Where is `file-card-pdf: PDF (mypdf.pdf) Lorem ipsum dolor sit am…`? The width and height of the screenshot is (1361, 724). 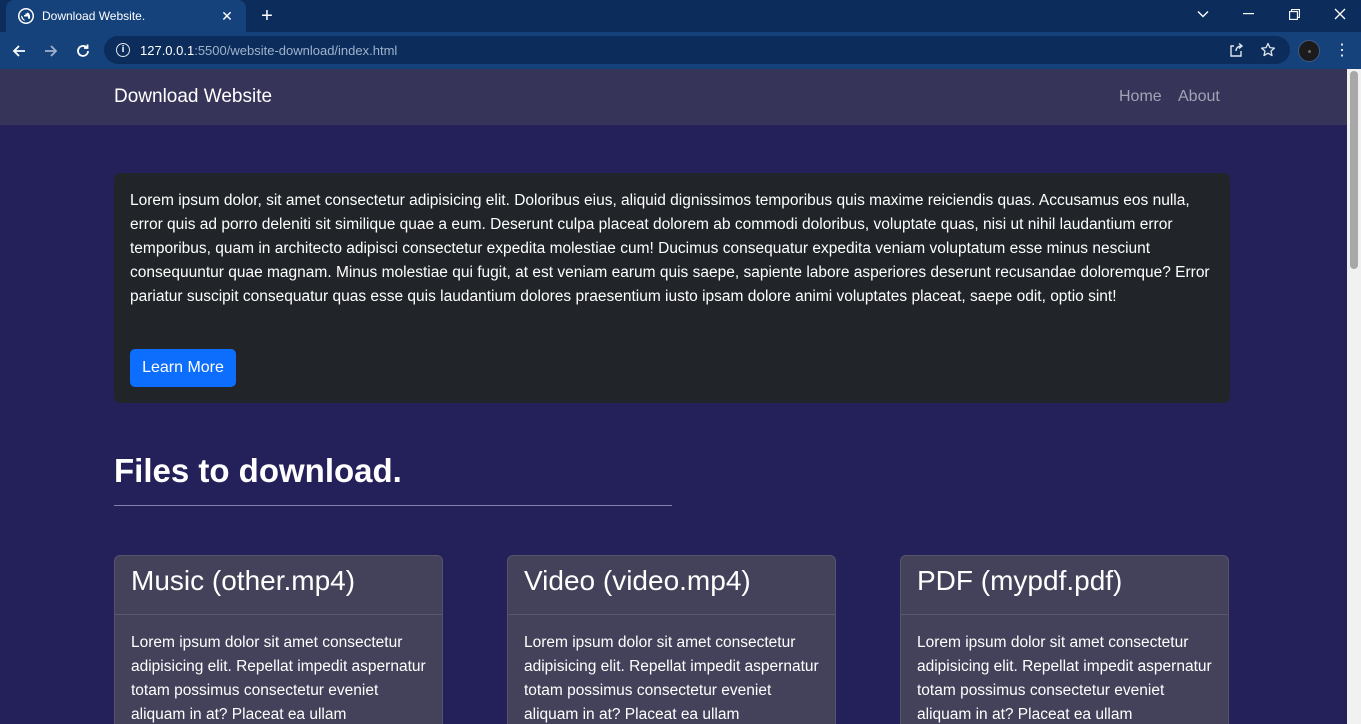 file-card-pdf: PDF (mypdf.pdf) Lorem ipsum dolor sit am… is located at coordinates (1064, 639).